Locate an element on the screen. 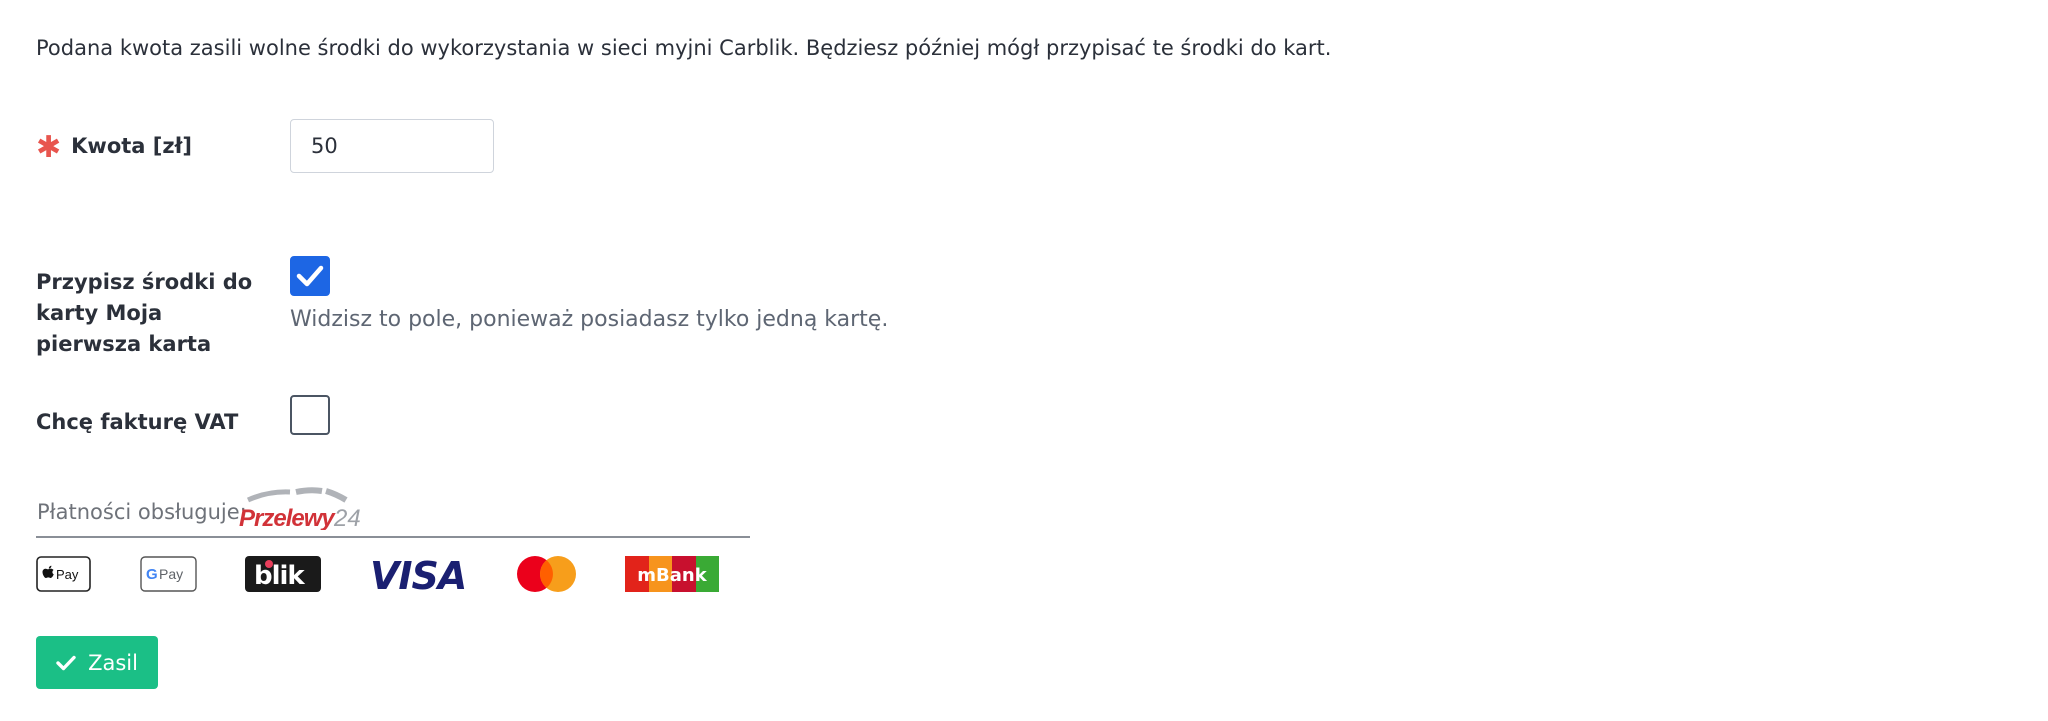 The width and height of the screenshot is (2048, 721). blik-icon: blik is located at coordinates (283, 576).